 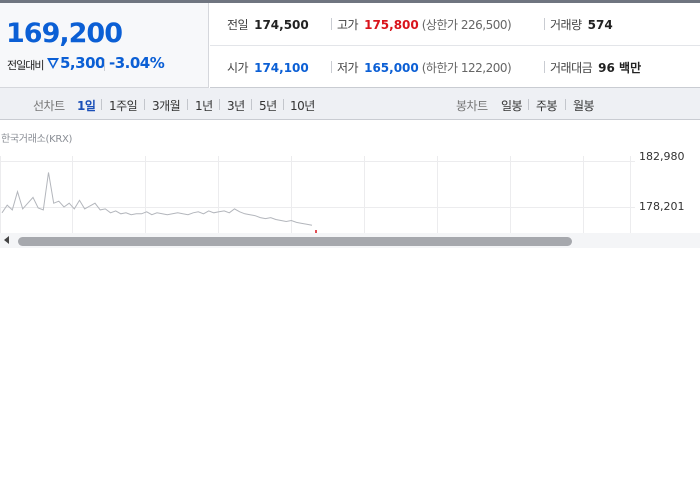 I want to click on tab-1-week: 1주일, so click(x=123, y=105).